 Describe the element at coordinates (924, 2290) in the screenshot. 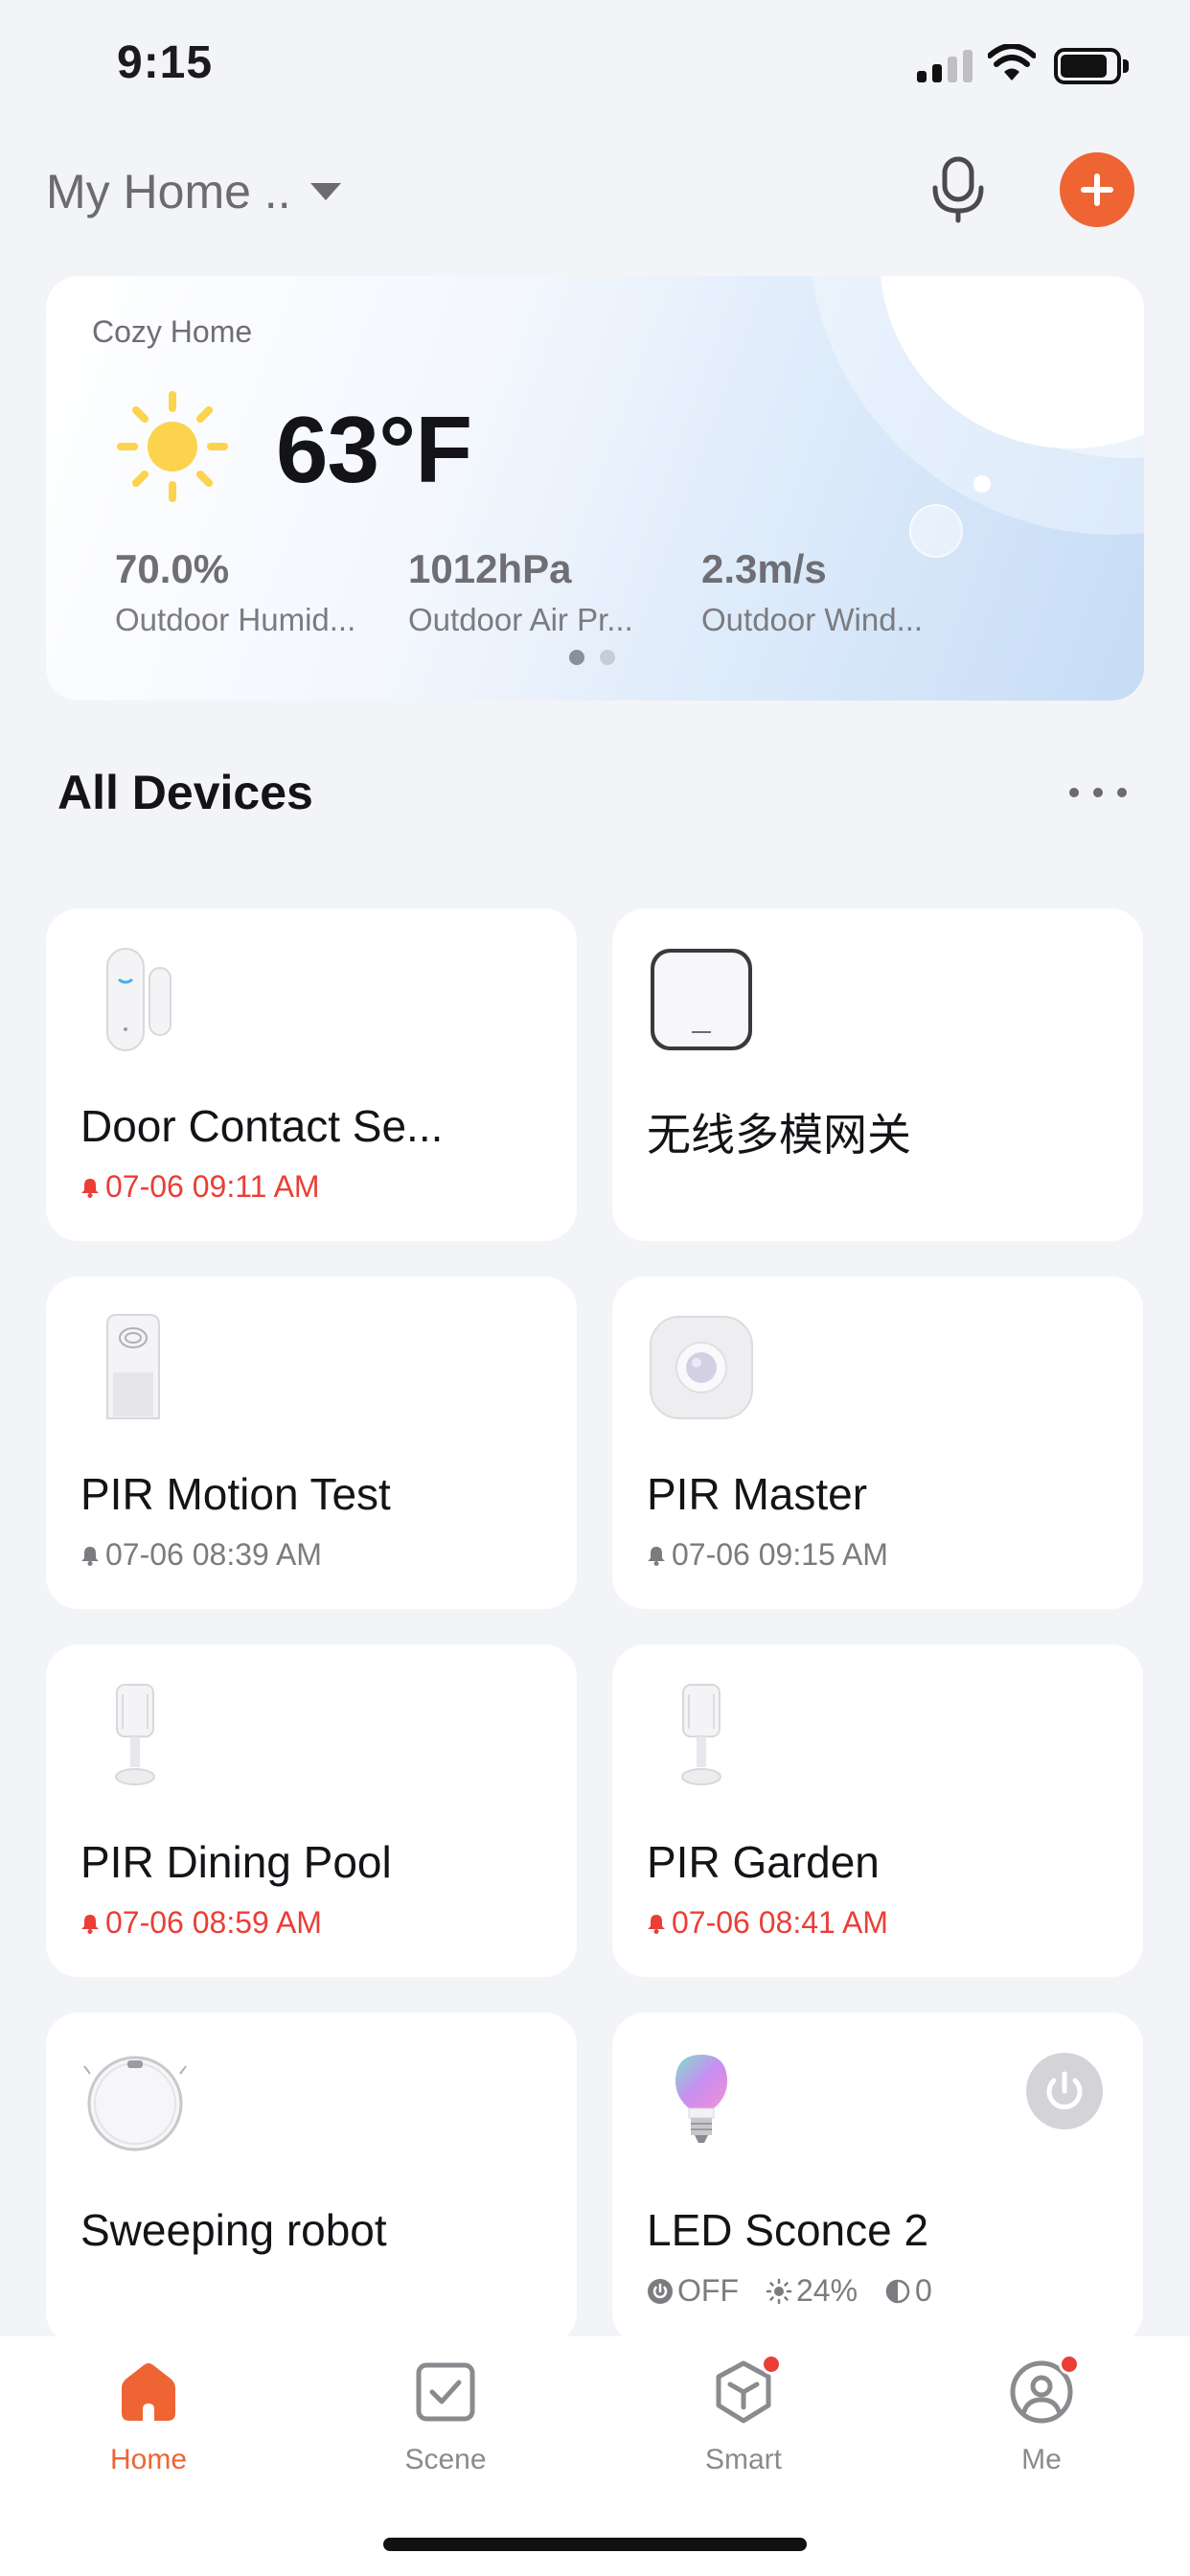

I see `color-temperature-value: 0` at that location.